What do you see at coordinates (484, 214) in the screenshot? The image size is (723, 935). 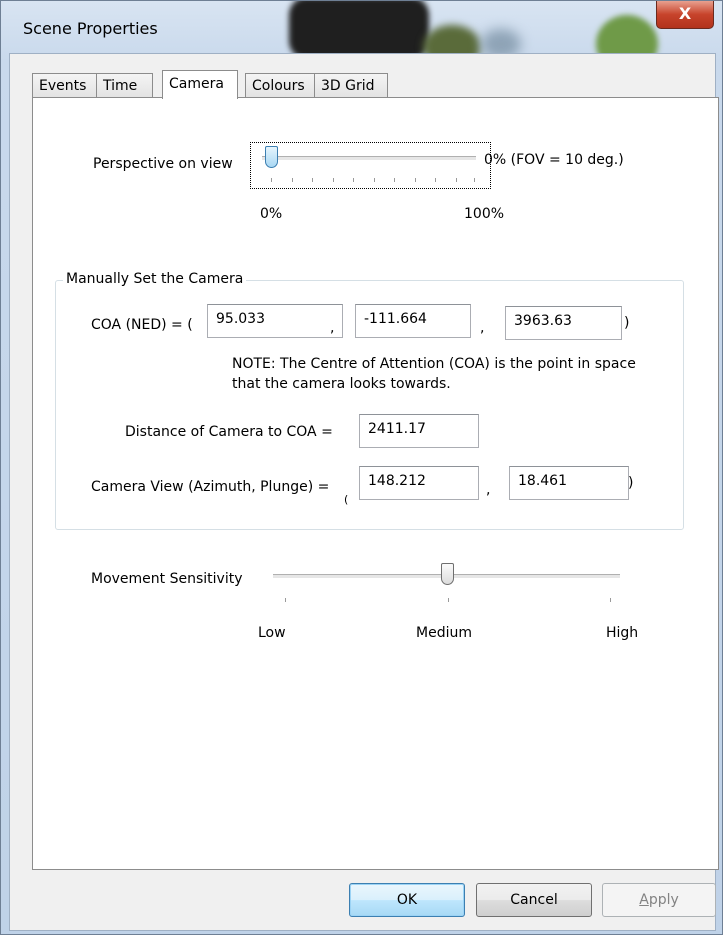 I see `perspective-max-label: 100%` at bounding box center [484, 214].